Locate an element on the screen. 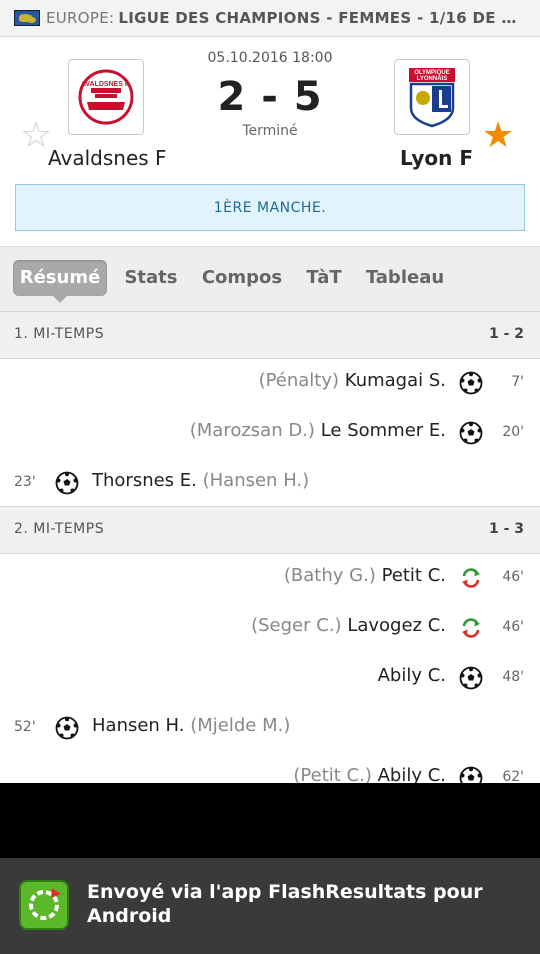  event-assist: (Marozsan D.) is located at coordinates (252, 430).